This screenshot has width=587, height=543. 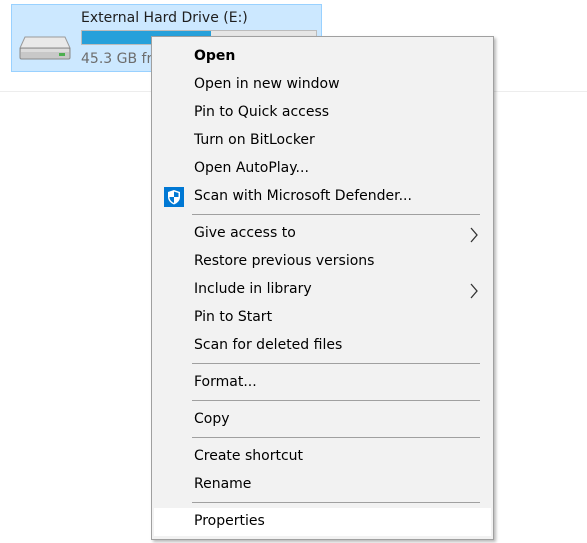 What do you see at coordinates (174, 197) in the screenshot?
I see `defender-shield-icon` at bounding box center [174, 197].